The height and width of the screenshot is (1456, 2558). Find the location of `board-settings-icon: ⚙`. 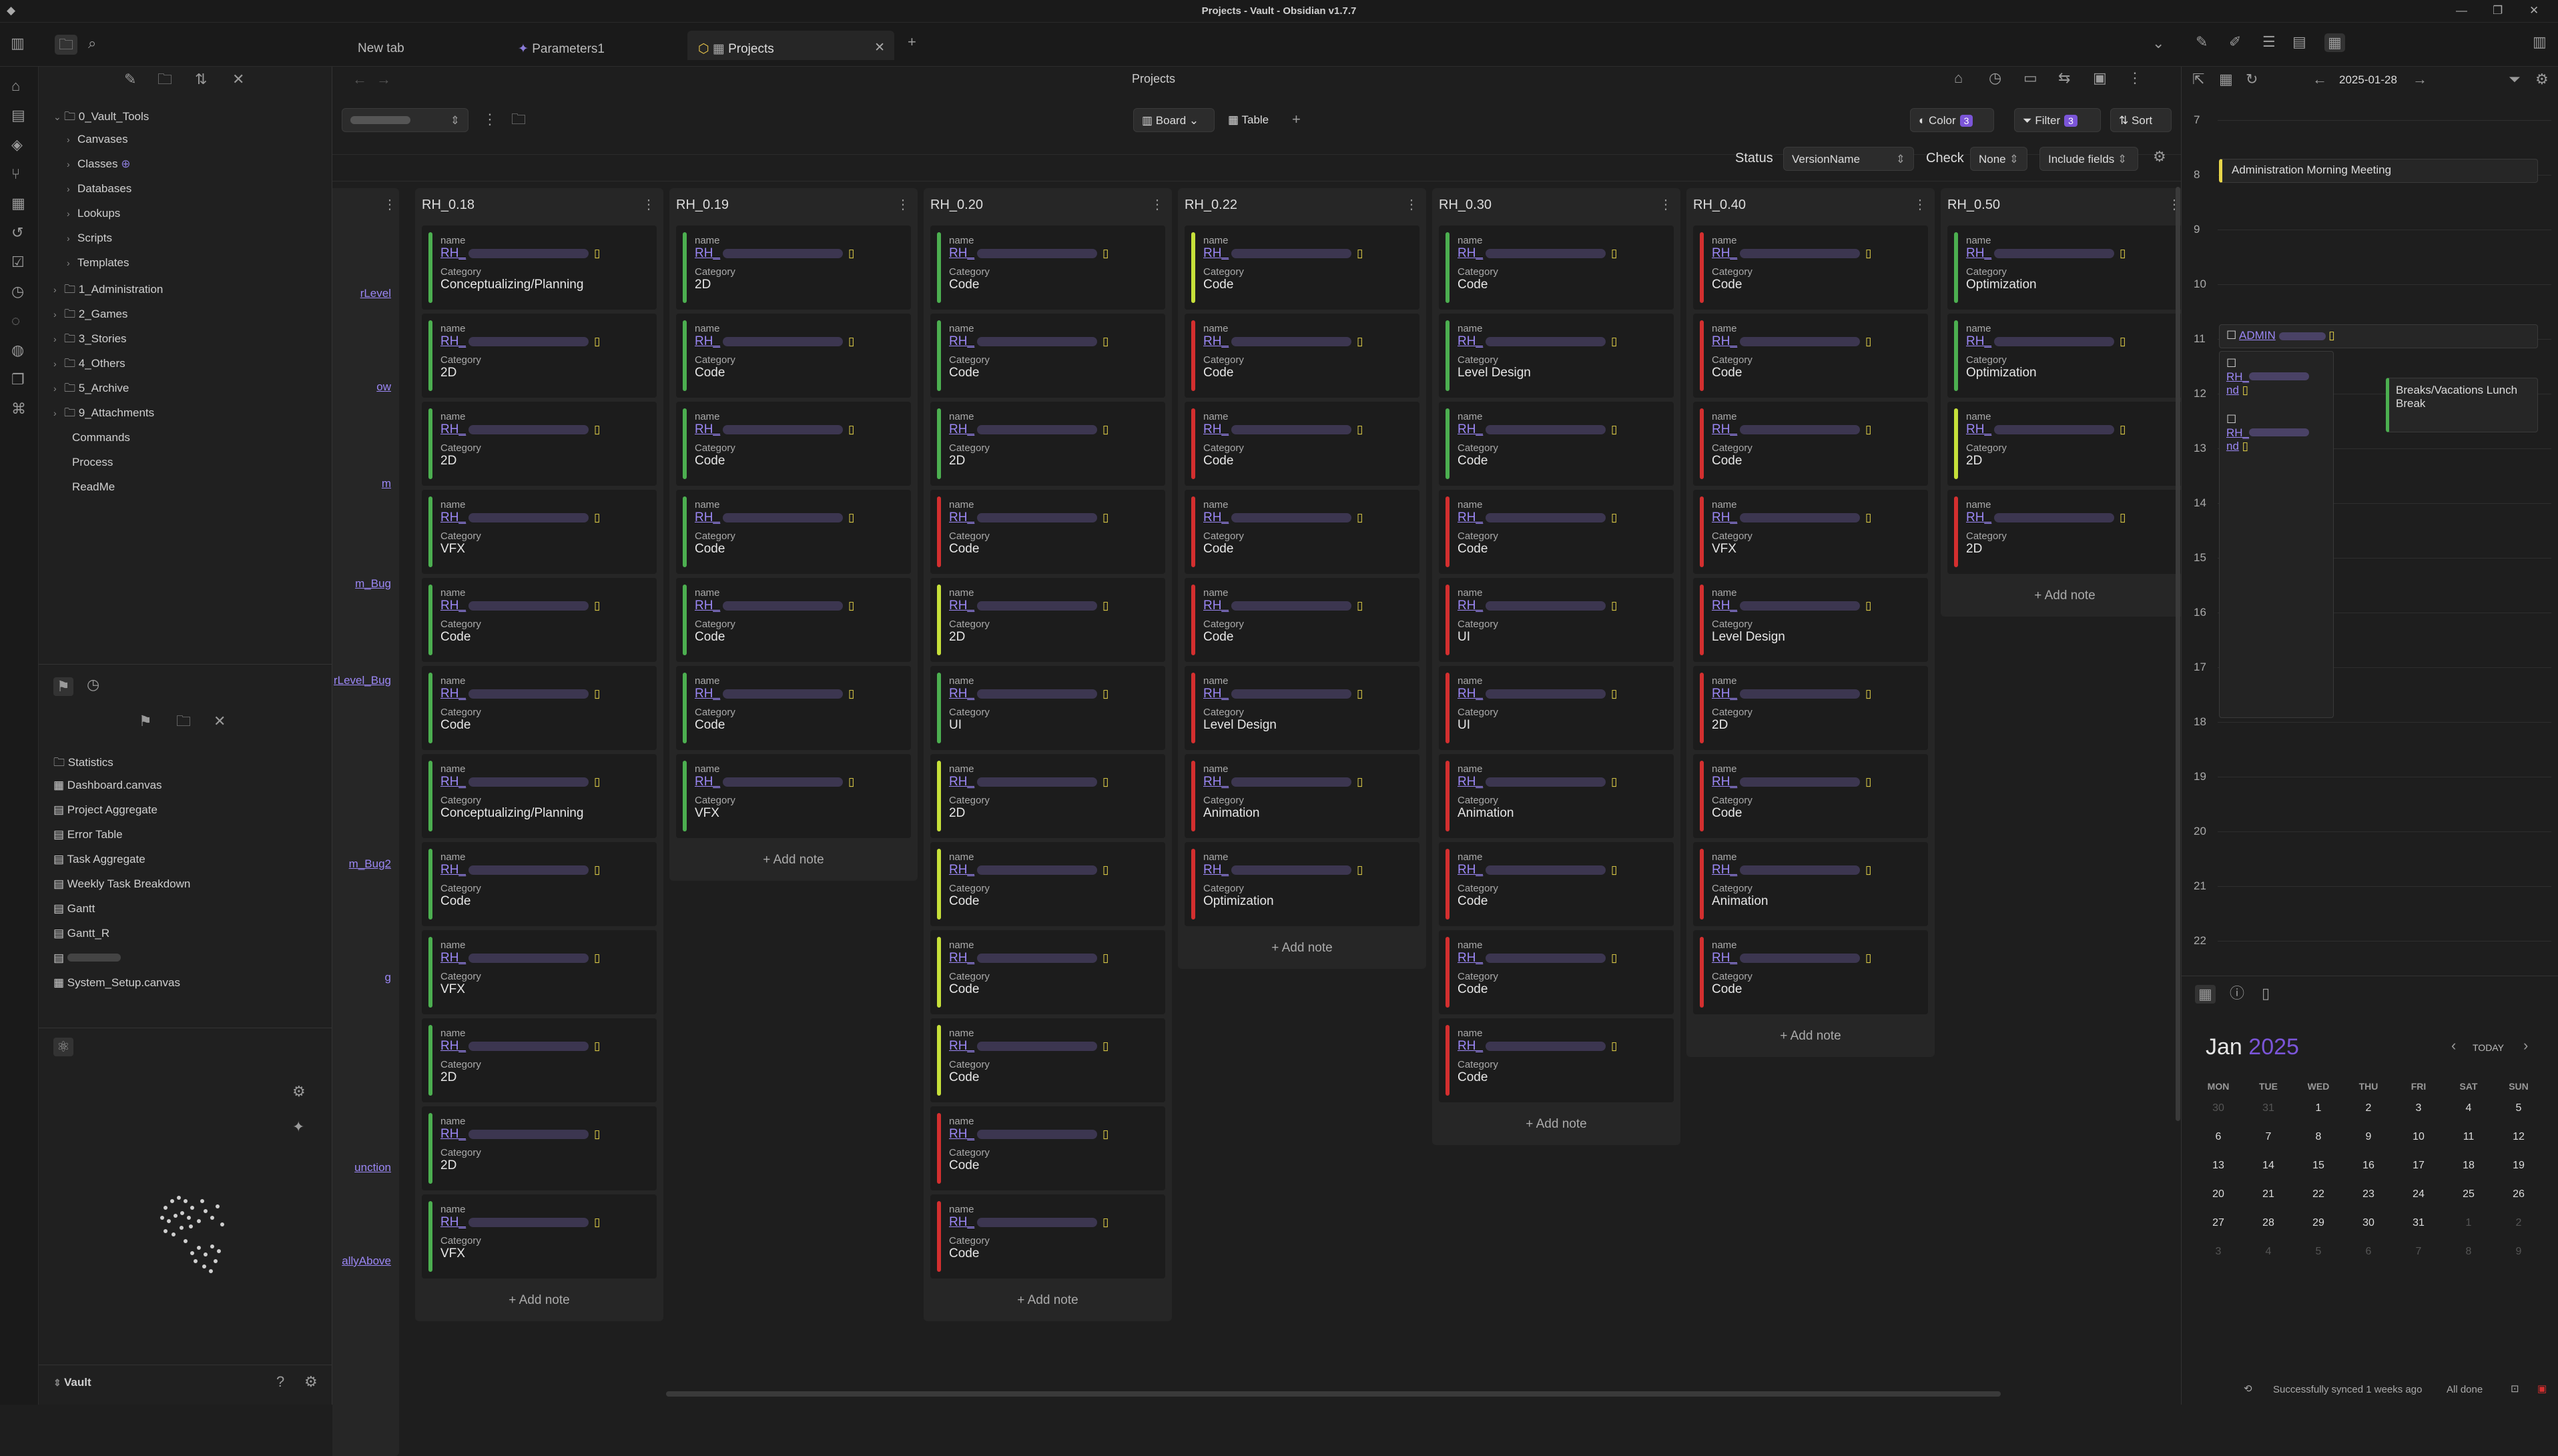

board-settings-icon: ⚙ is located at coordinates (2159, 156).